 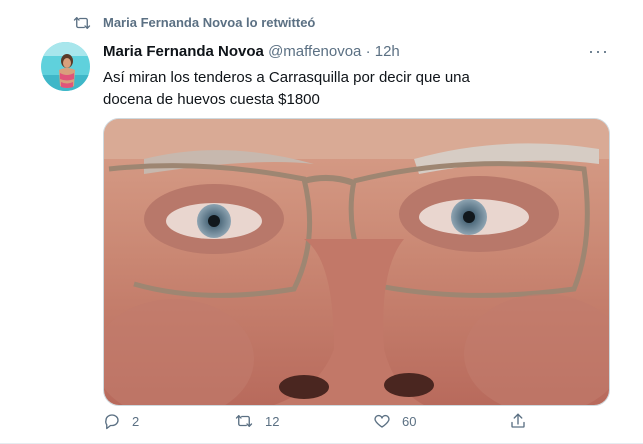 What do you see at coordinates (136, 421) in the screenshot?
I see `reply-count: 2` at bounding box center [136, 421].